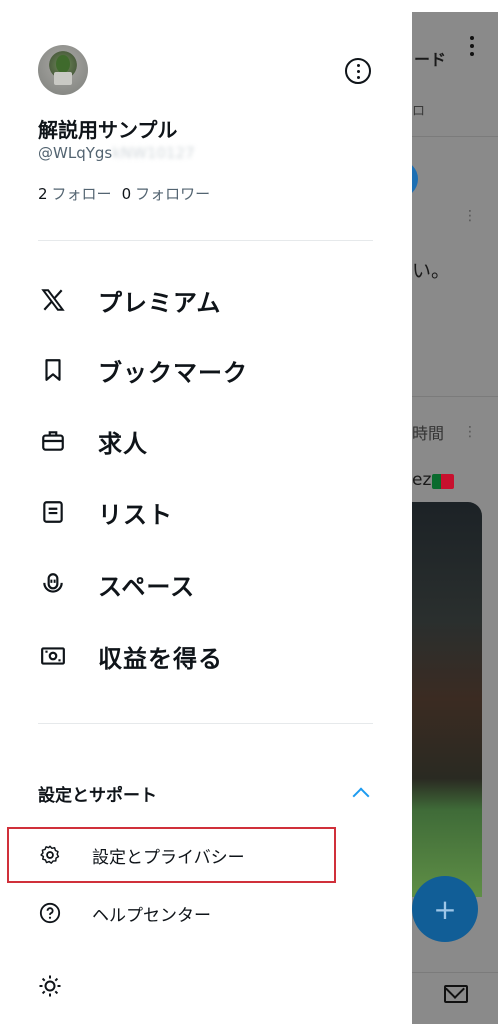 Image resolution: width=498 pixels, height=1024 pixels. I want to click on avatar-pot, so click(63, 78).